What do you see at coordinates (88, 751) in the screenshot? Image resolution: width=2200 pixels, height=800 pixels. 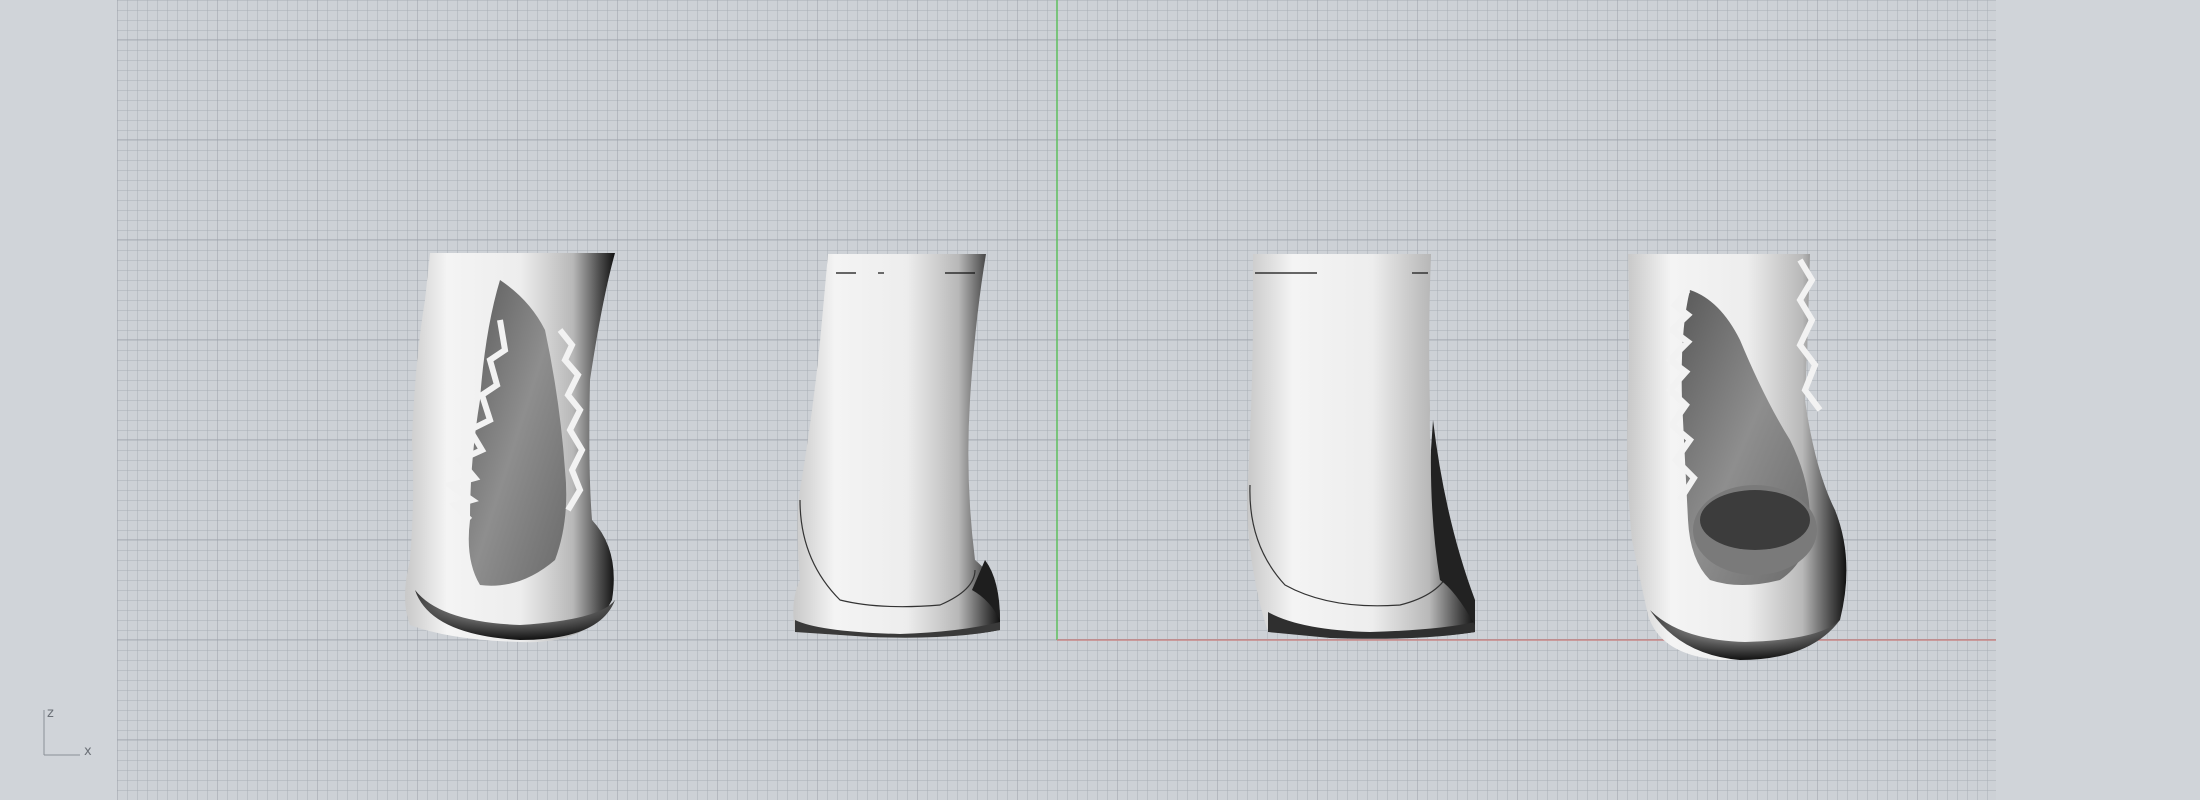 I see `gizmo-x-label: x` at bounding box center [88, 751].